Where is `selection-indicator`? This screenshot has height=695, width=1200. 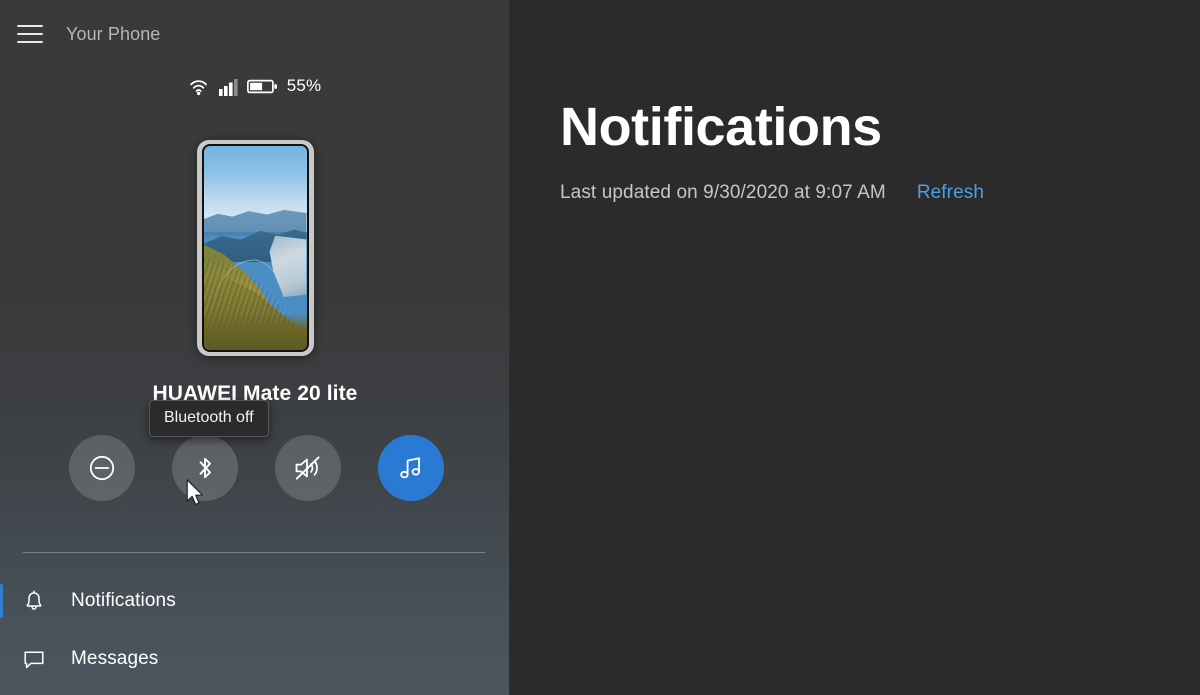
selection-indicator is located at coordinates (1, 601).